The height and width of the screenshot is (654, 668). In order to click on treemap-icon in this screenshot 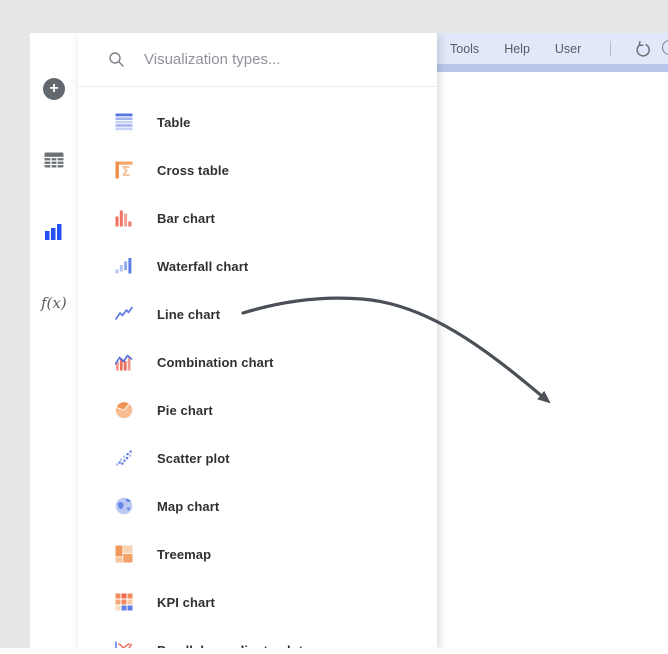, I will do `click(124, 554)`.